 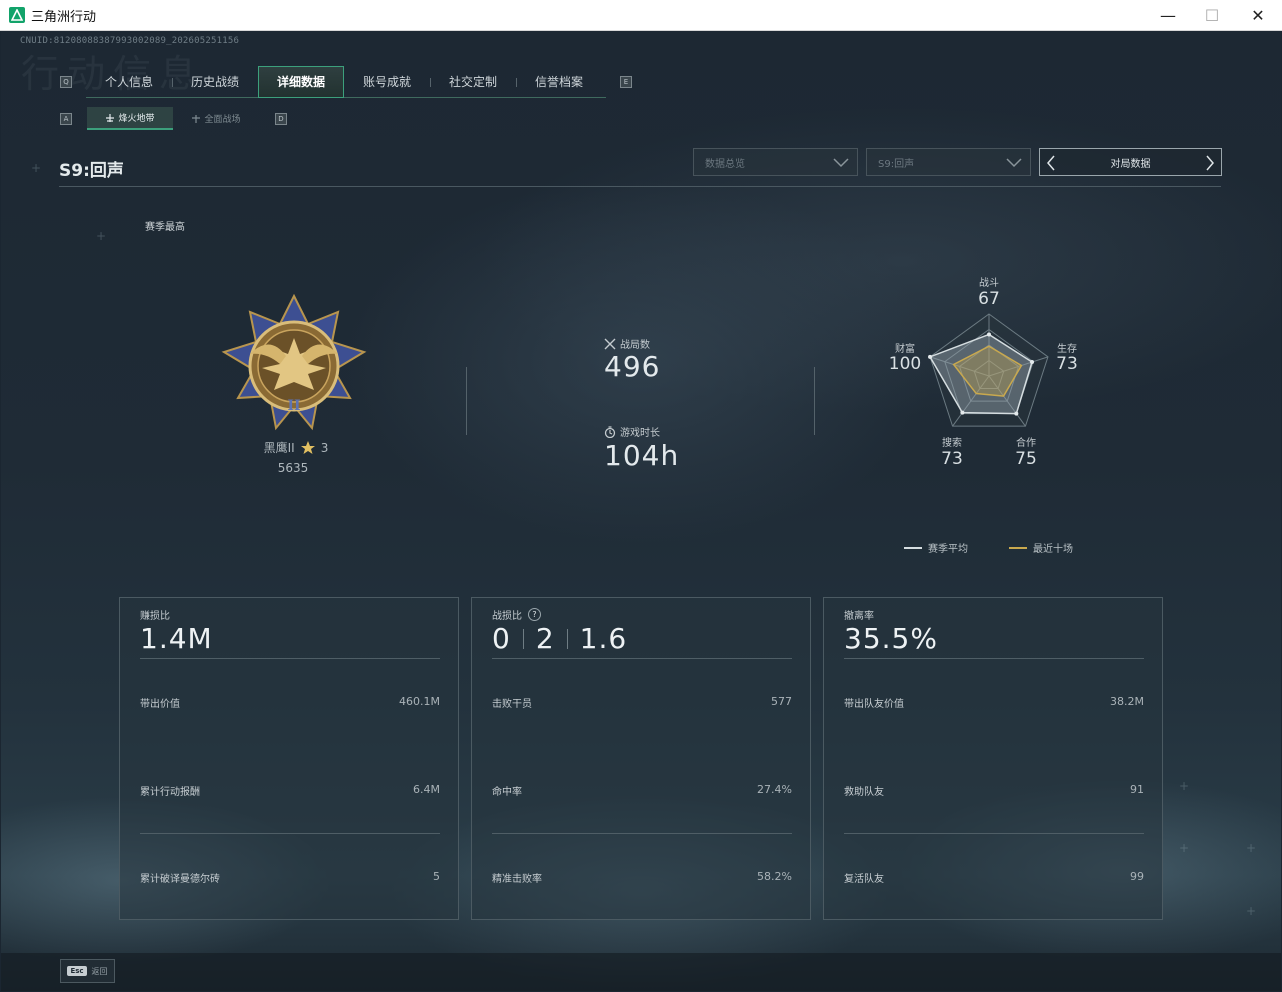 I want to click on season-best-label: 赛季最高, so click(x=165, y=227).